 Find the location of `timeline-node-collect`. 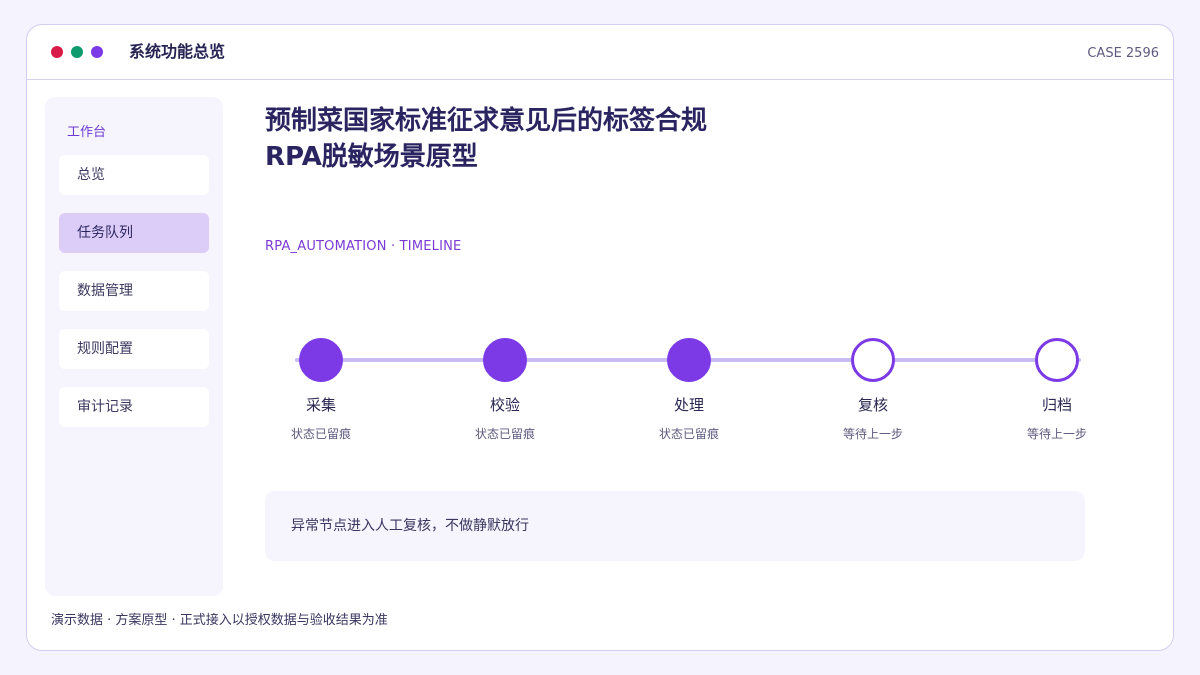

timeline-node-collect is located at coordinates (321, 360).